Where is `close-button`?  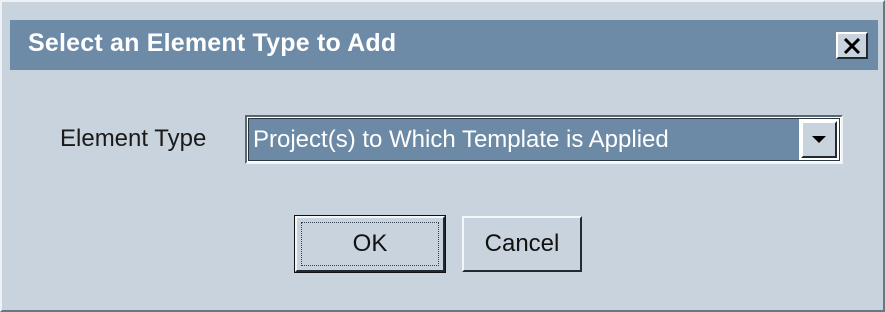 close-button is located at coordinates (852, 45).